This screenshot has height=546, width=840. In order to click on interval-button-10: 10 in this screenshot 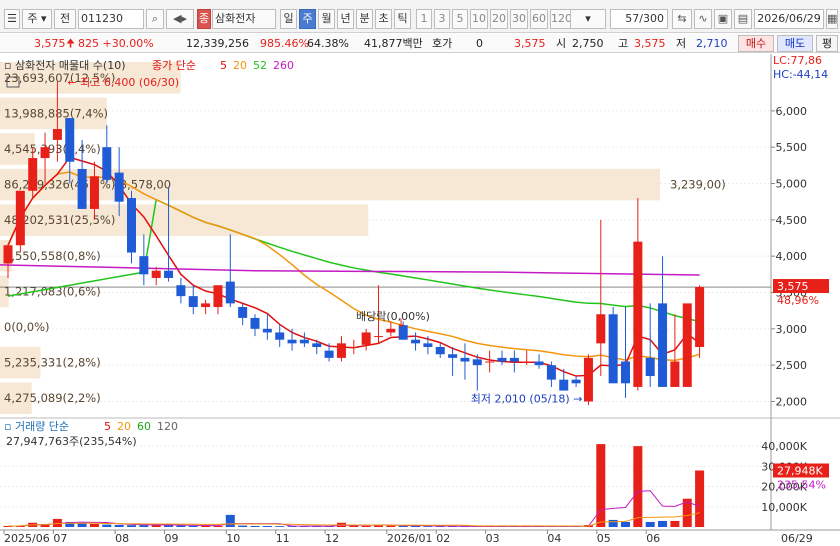, I will do `click(479, 19)`.